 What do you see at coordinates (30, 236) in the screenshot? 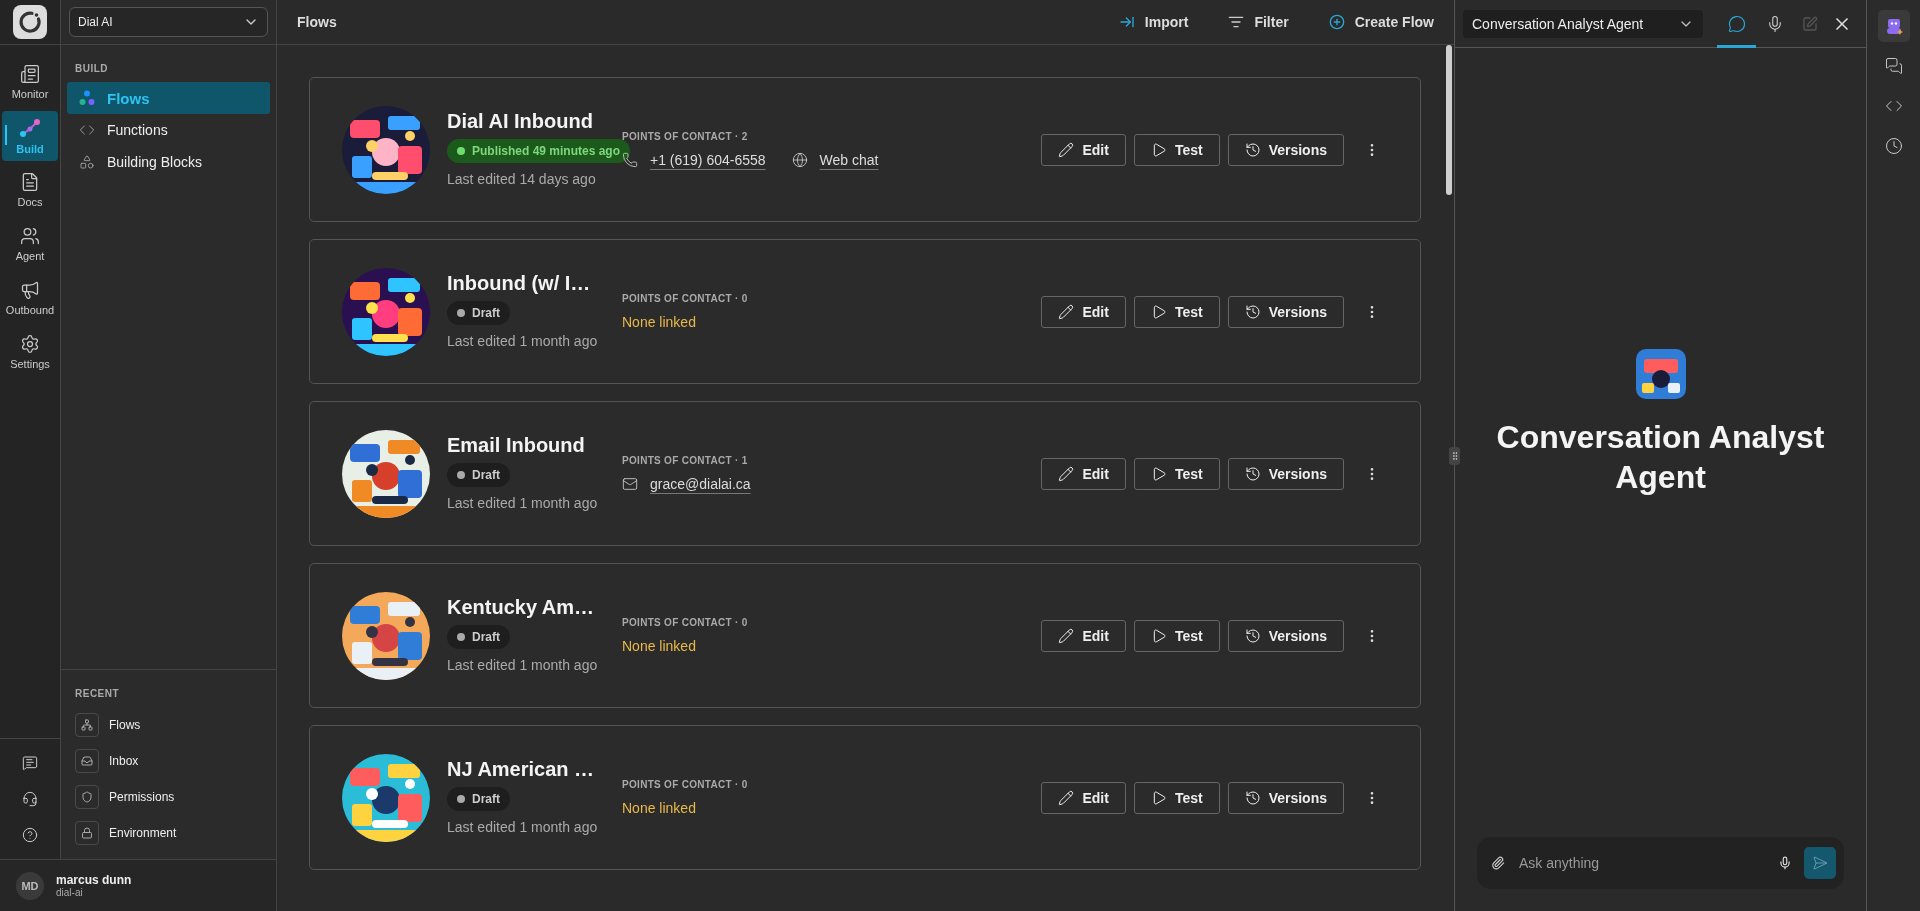
I see `agent-icon` at bounding box center [30, 236].